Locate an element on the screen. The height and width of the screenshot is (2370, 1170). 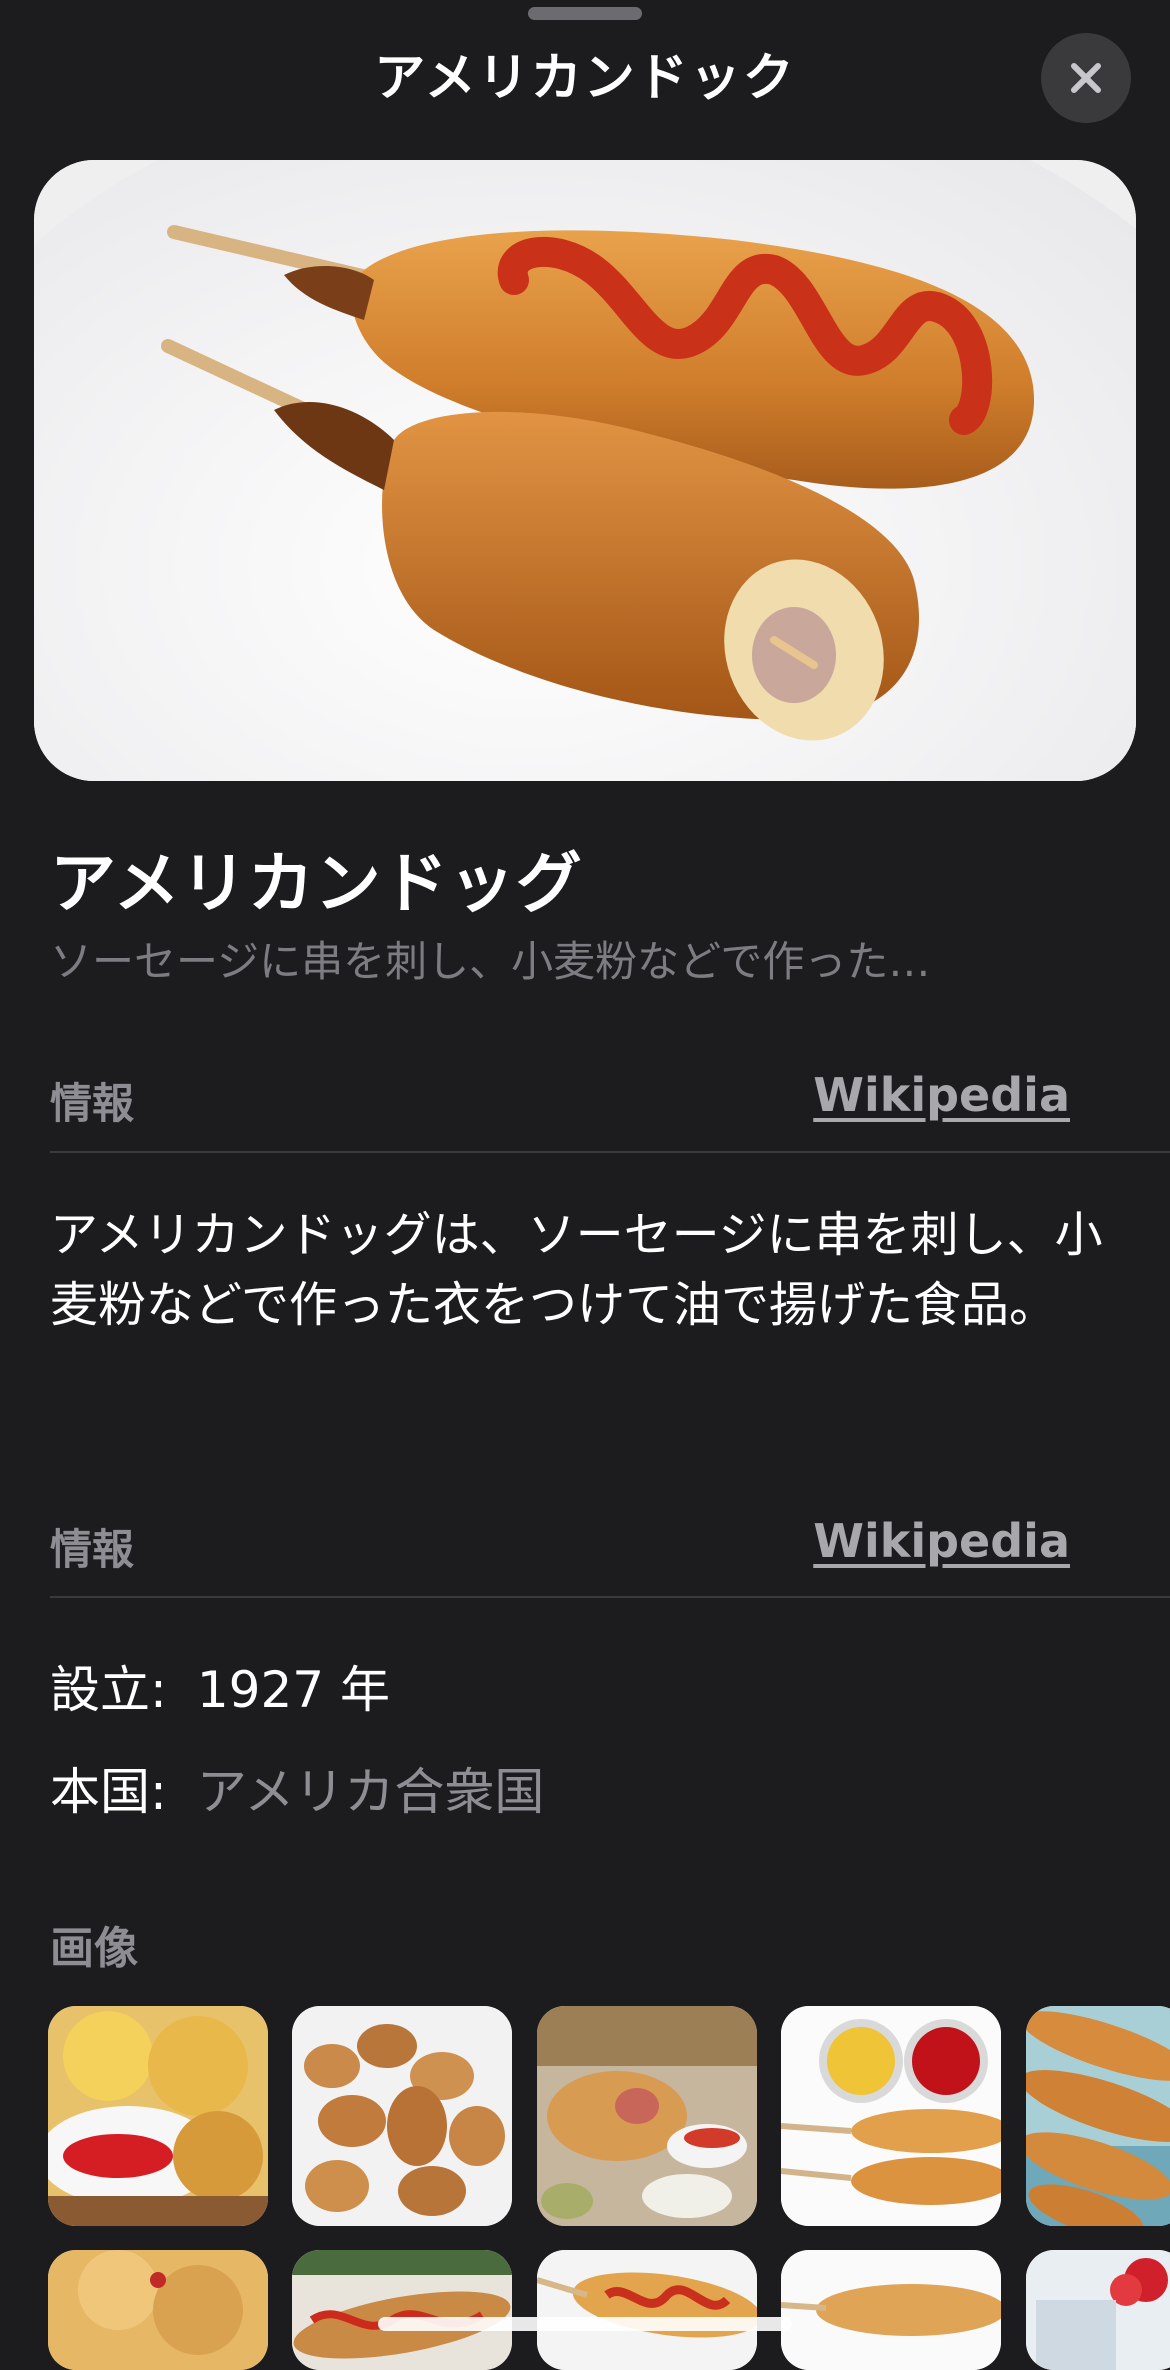
close-icon is located at coordinates (1086, 78).